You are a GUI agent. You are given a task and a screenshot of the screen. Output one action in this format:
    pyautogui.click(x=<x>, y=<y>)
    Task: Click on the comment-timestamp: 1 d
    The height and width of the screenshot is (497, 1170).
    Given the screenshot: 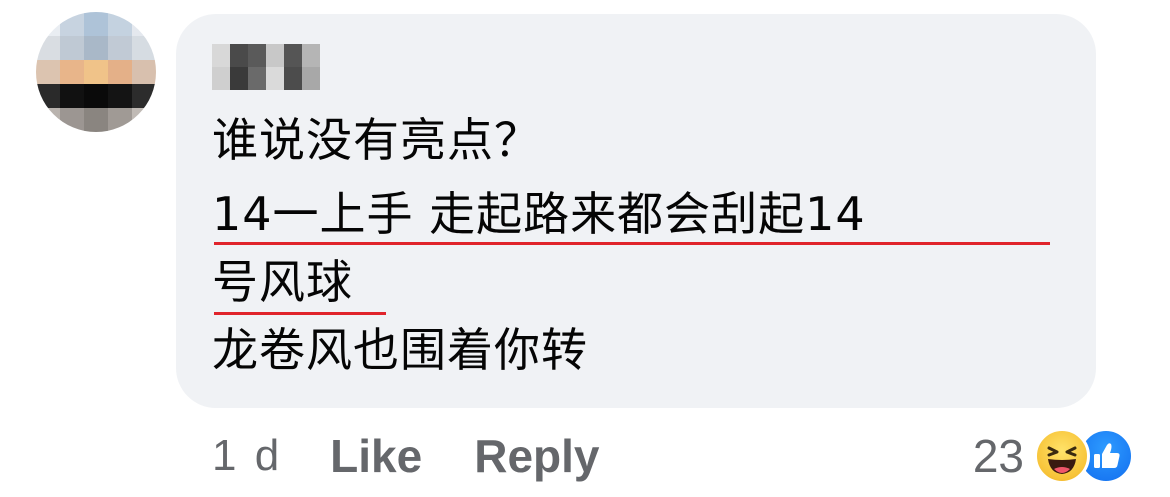 What is the action you would take?
    pyautogui.click(x=247, y=456)
    